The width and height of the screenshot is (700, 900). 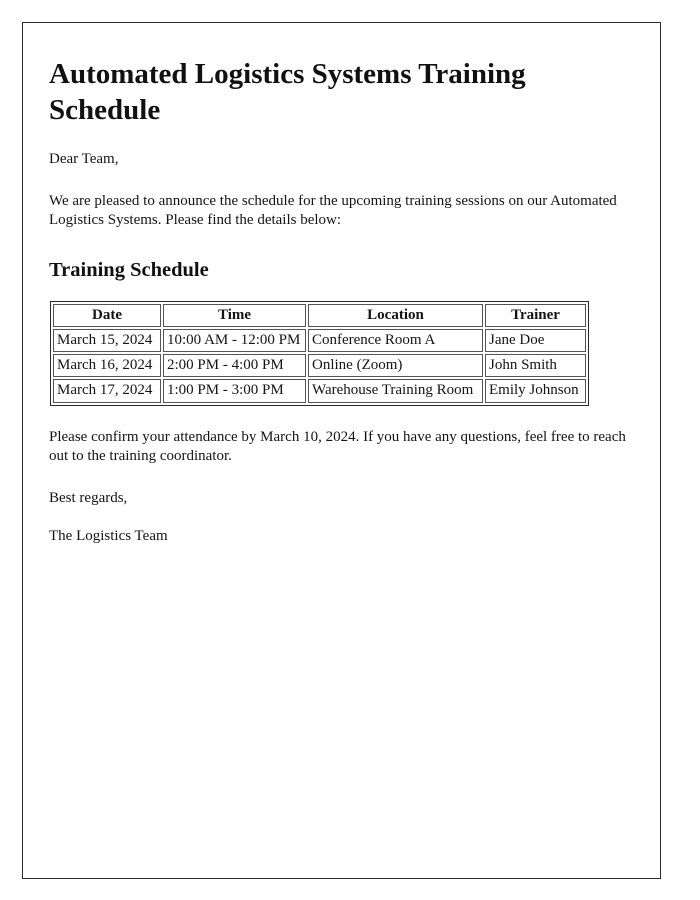 What do you see at coordinates (88, 497) in the screenshot?
I see `signoff-text: Best regards,` at bounding box center [88, 497].